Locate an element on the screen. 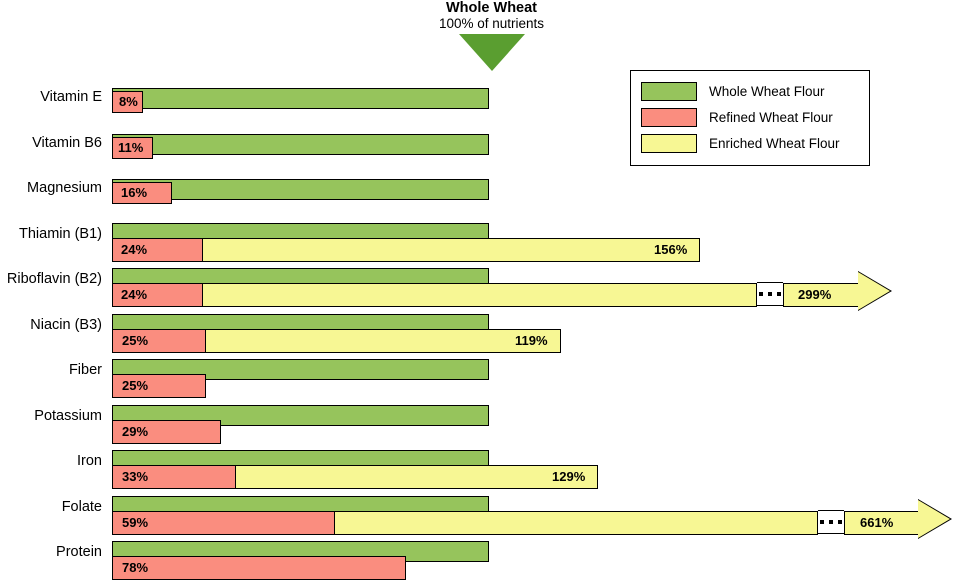 This screenshot has width=960, height=580. bar-refined is located at coordinates (259, 568).